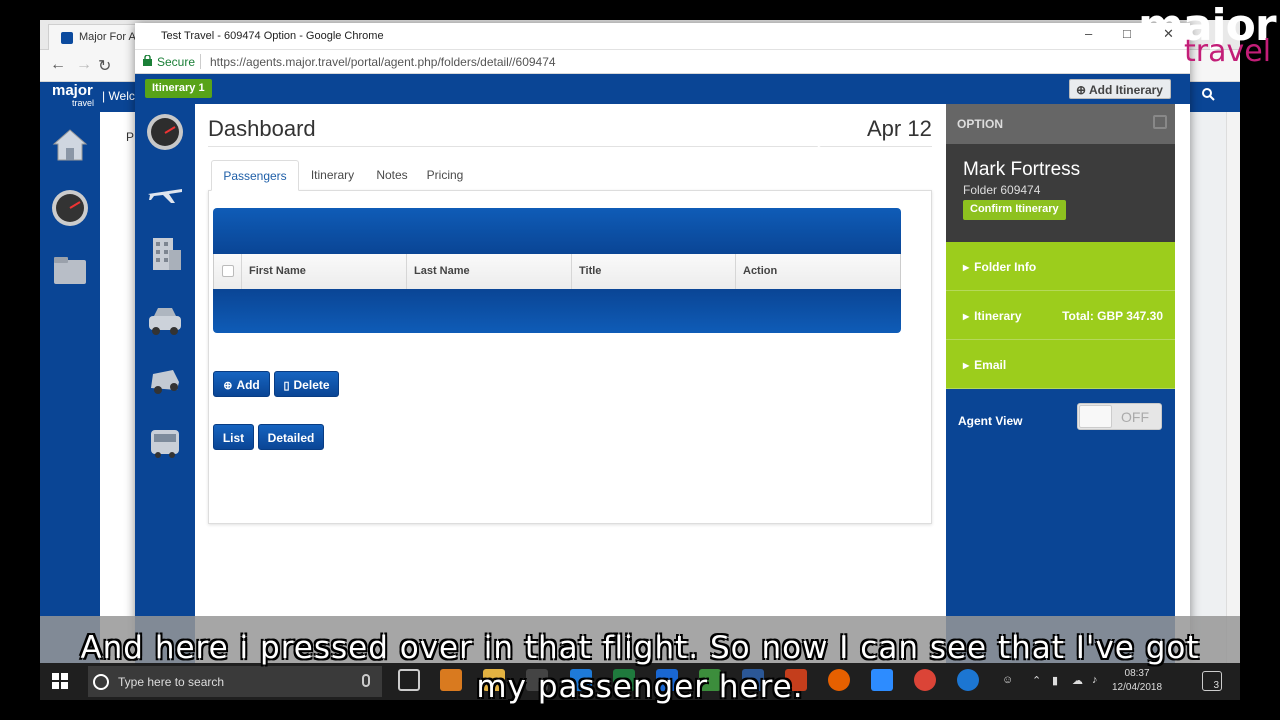  Describe the element at coordinates (557, 311) in the screenshot. I see `passenger-grid-footer-band` at that location.